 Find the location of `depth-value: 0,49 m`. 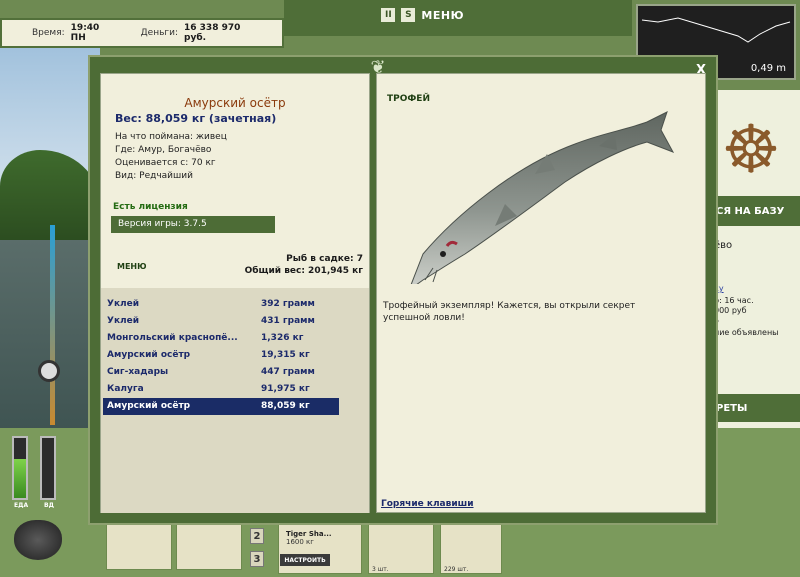

depth-value: 0,49 m is located at coordinates (768, 68).